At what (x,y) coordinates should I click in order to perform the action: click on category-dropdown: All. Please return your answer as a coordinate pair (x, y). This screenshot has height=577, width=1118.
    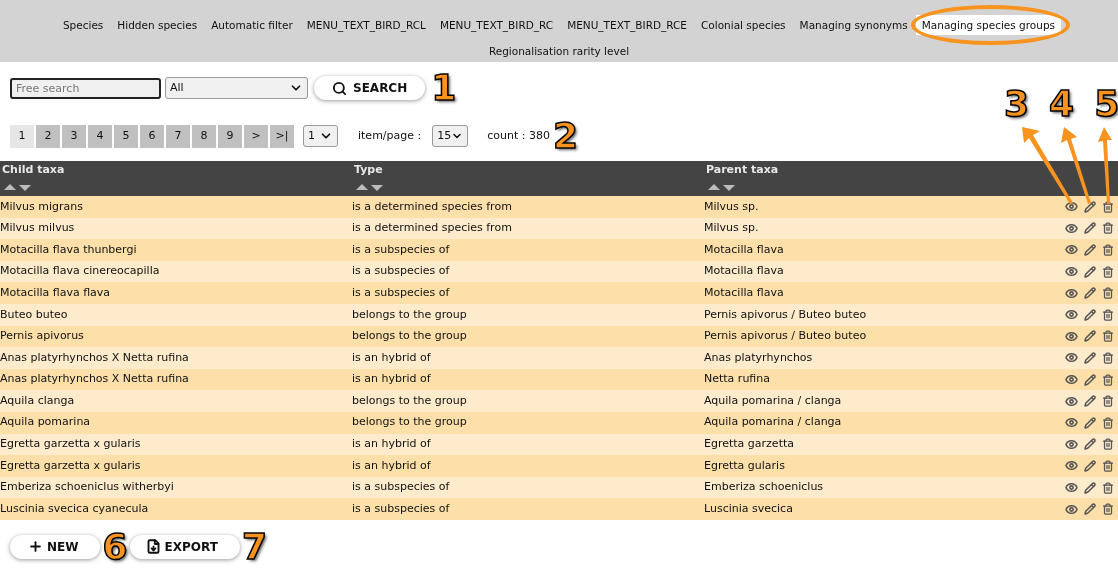
    Looking at the image, I should click on (236, 88).